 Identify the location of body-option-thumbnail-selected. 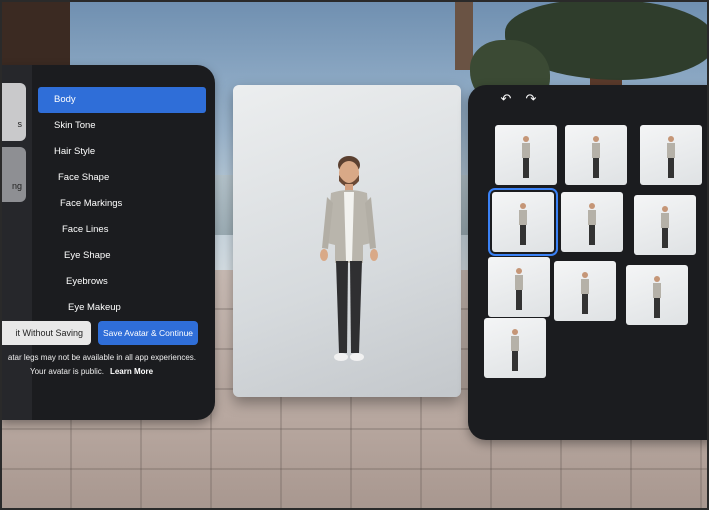
(523, 222).